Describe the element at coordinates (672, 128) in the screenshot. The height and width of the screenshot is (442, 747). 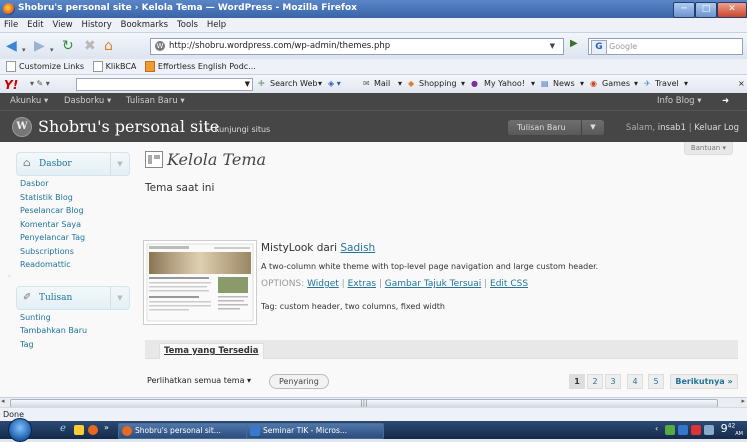
I see `username-link: insab1` at that location.